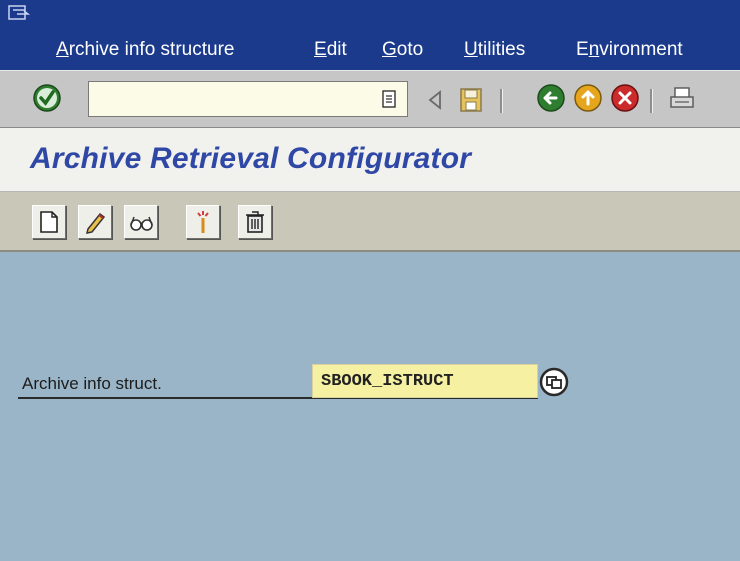  I want to click on application-toolbar, so click(370, 222).